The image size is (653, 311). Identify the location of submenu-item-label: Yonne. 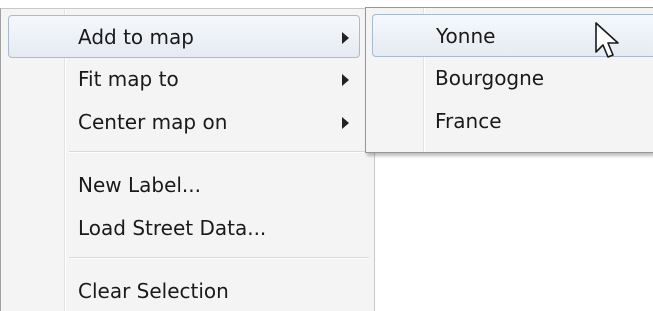
(466, 36).